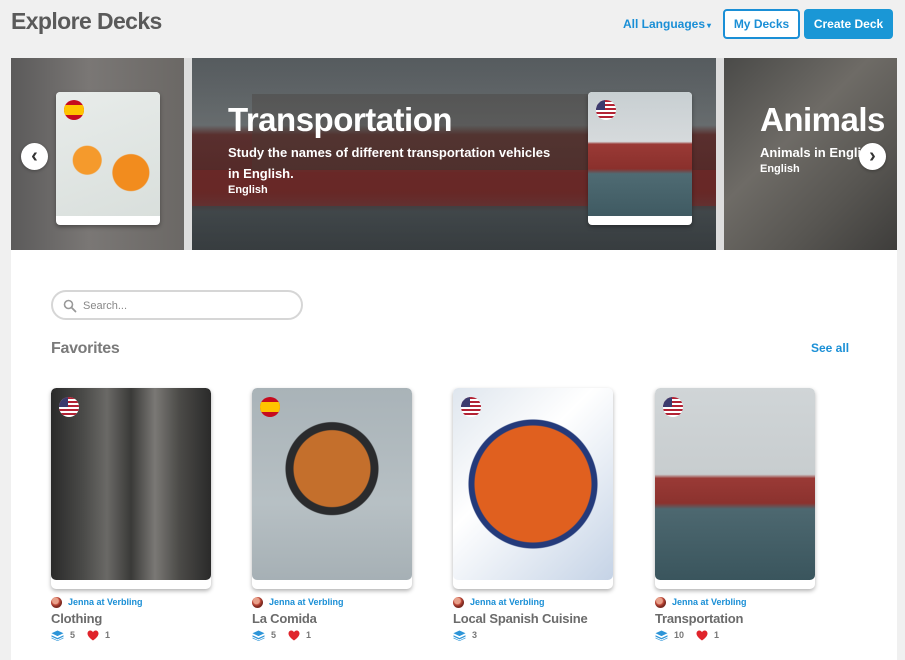 The height and width of the screenshot is (660, 905). What do you see at coordinates (340, 119) in the screenshot?
I see `slide-title: Transportation` at bounding box center [340, 119].